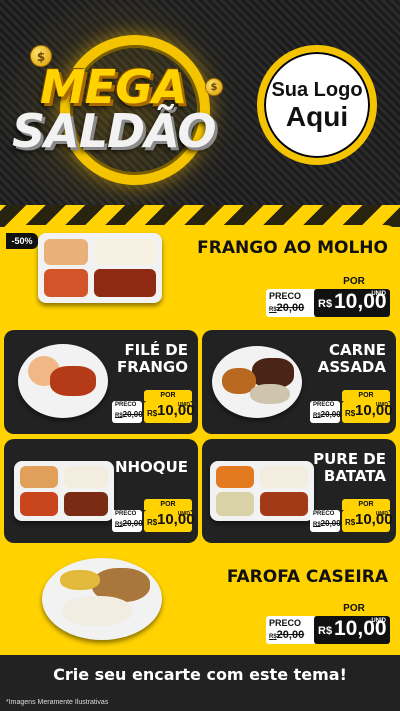 This screenshot has width=400, height=711. I want to click on product-name: FILÉ DE FRANGO, so click(152, 358).